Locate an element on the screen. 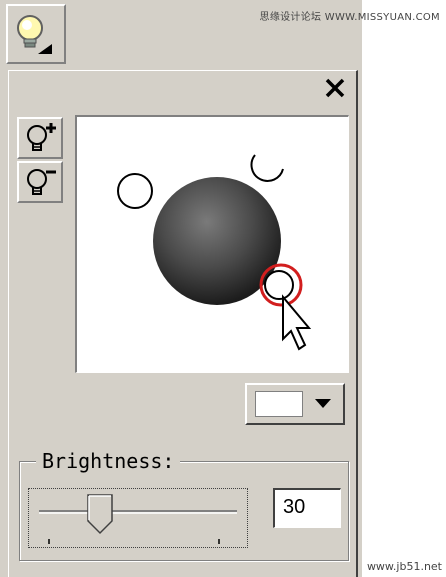 The image size is (446, 577). brightness-value-field: 30 is located at coordinates (307, 508).